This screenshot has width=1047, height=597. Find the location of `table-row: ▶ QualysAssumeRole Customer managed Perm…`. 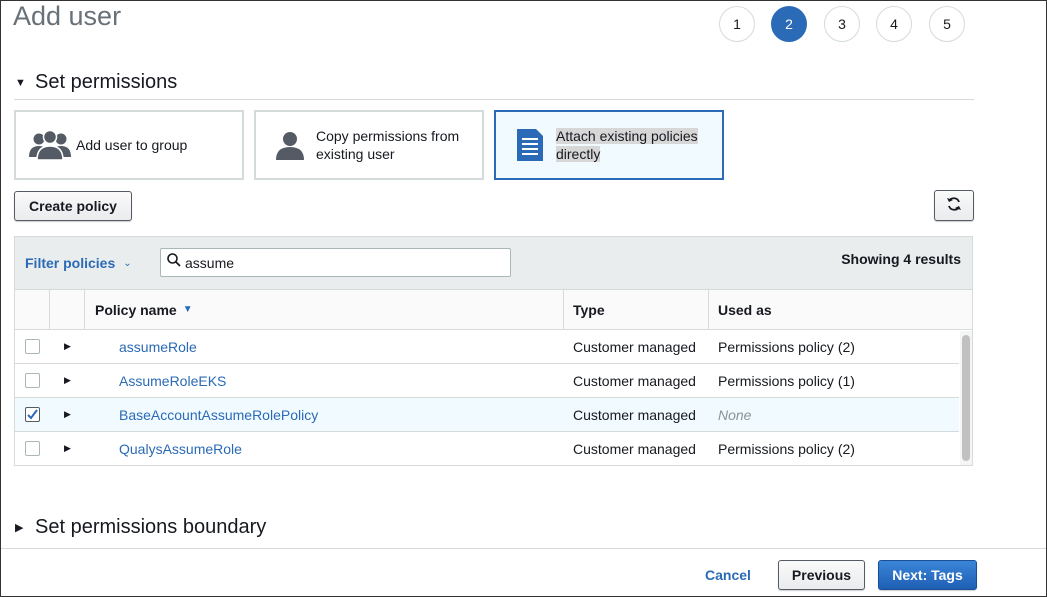

table-row: ▶ QualysAssumeRole Customer managed Perm… is located at coordinates (487, 449).